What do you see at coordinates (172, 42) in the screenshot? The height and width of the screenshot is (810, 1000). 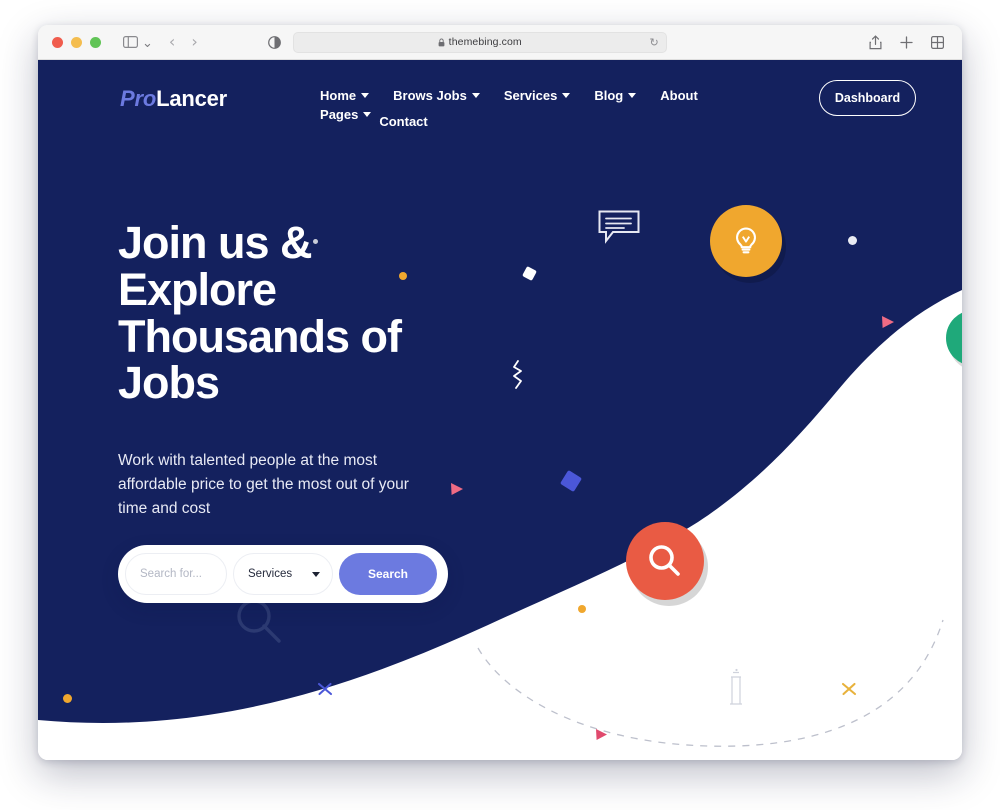 I see `back-button: ‹` at bounding box center [172, 42].